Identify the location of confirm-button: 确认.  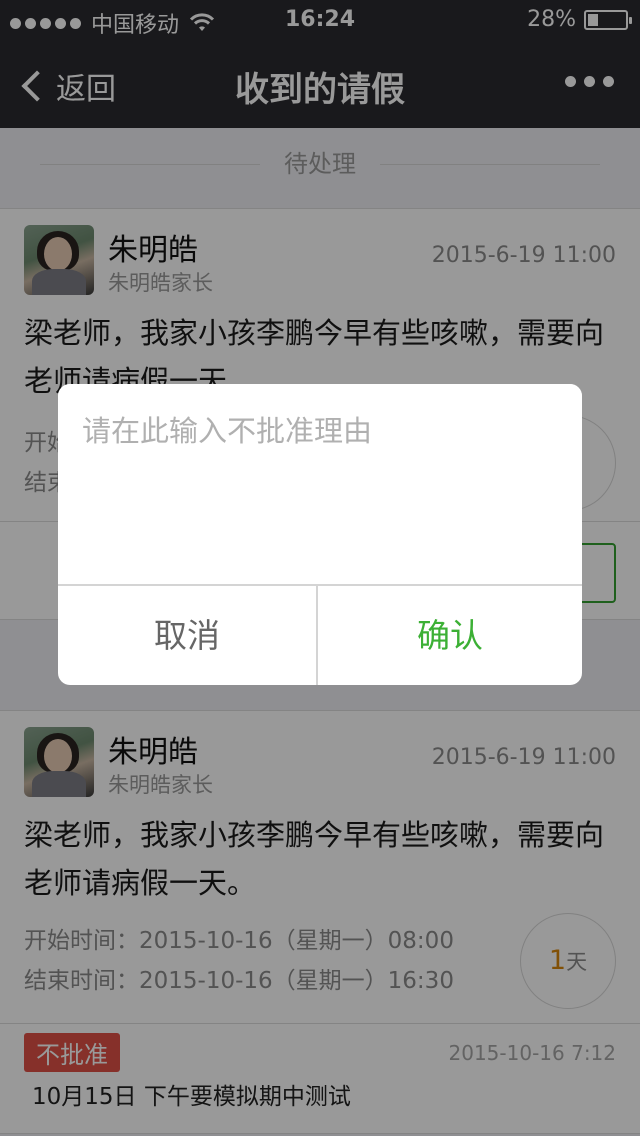
(450, 635).